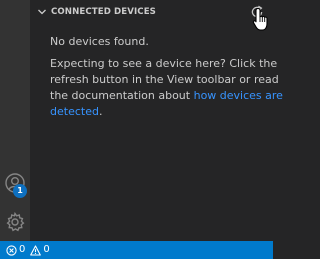 This screenshot has height=259, width=320. I want to click on problems-status: 0 0, so click(30, 250).